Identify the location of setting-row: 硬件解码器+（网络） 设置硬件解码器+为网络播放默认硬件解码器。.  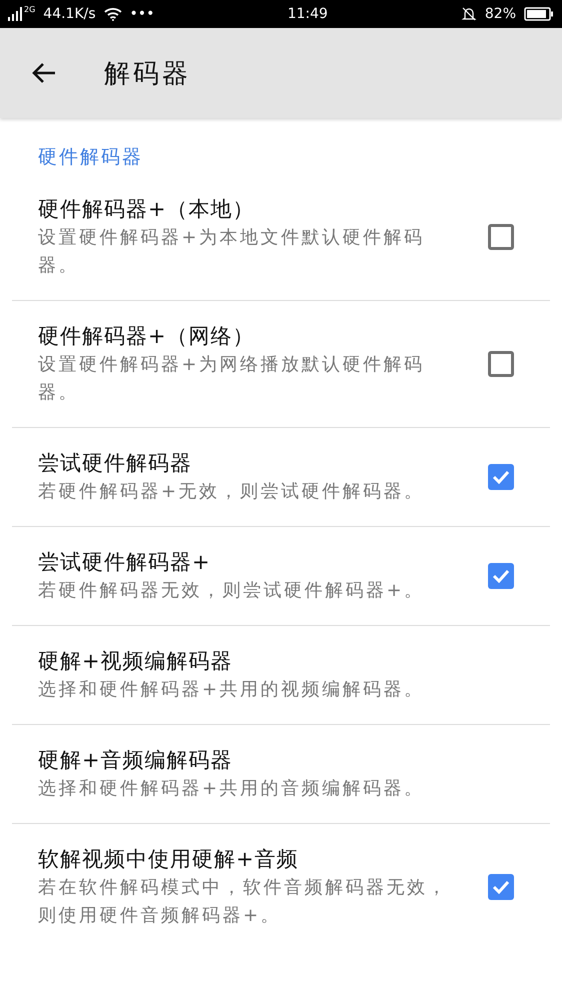
(281, 364).